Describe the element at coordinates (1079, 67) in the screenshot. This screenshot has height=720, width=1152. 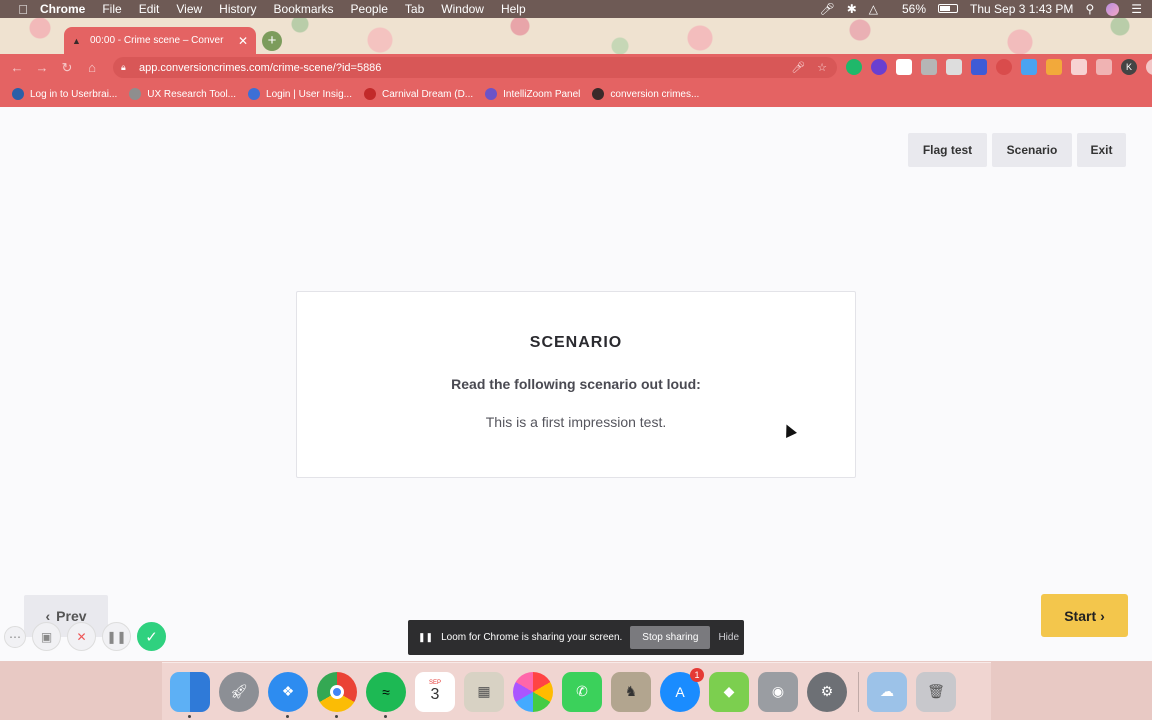
I see `extensions-puzzle-icon` at that location.